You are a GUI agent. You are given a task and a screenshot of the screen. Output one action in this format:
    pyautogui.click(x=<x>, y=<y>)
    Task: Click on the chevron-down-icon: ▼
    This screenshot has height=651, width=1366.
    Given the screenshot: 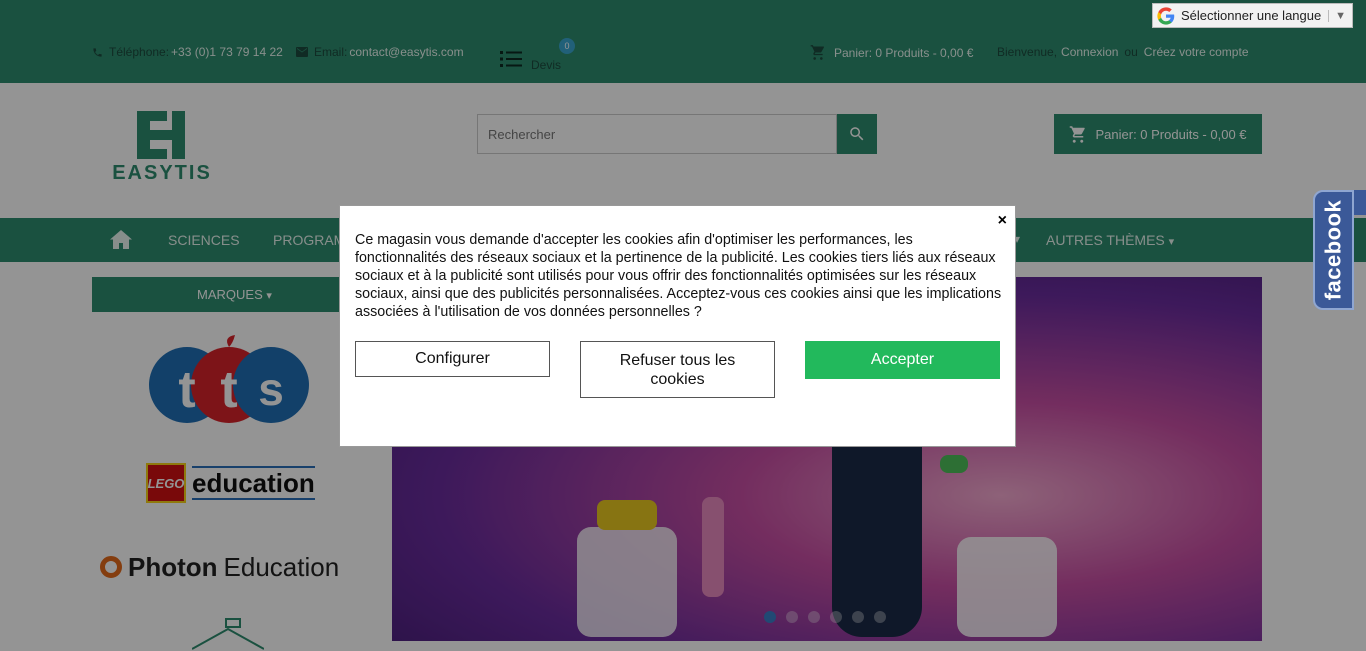 What is the action you would take?
    pyautogui.click(x=1340, y=15)
    